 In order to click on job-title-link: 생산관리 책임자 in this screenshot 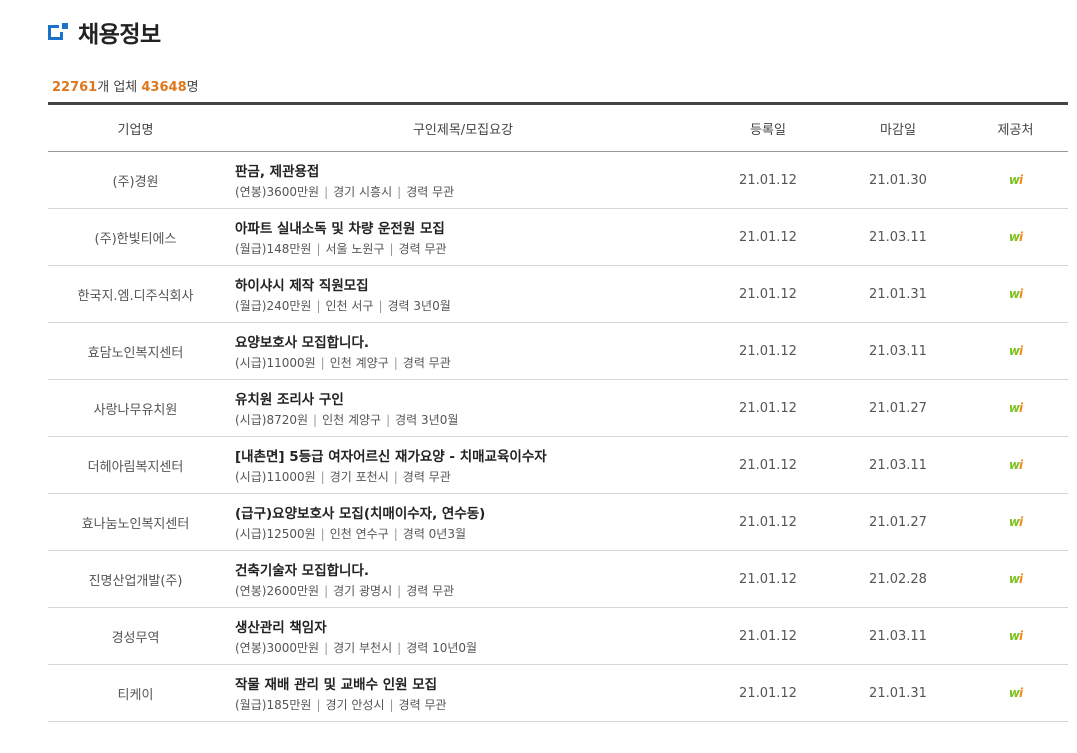, I will do `click(468, 626)`.